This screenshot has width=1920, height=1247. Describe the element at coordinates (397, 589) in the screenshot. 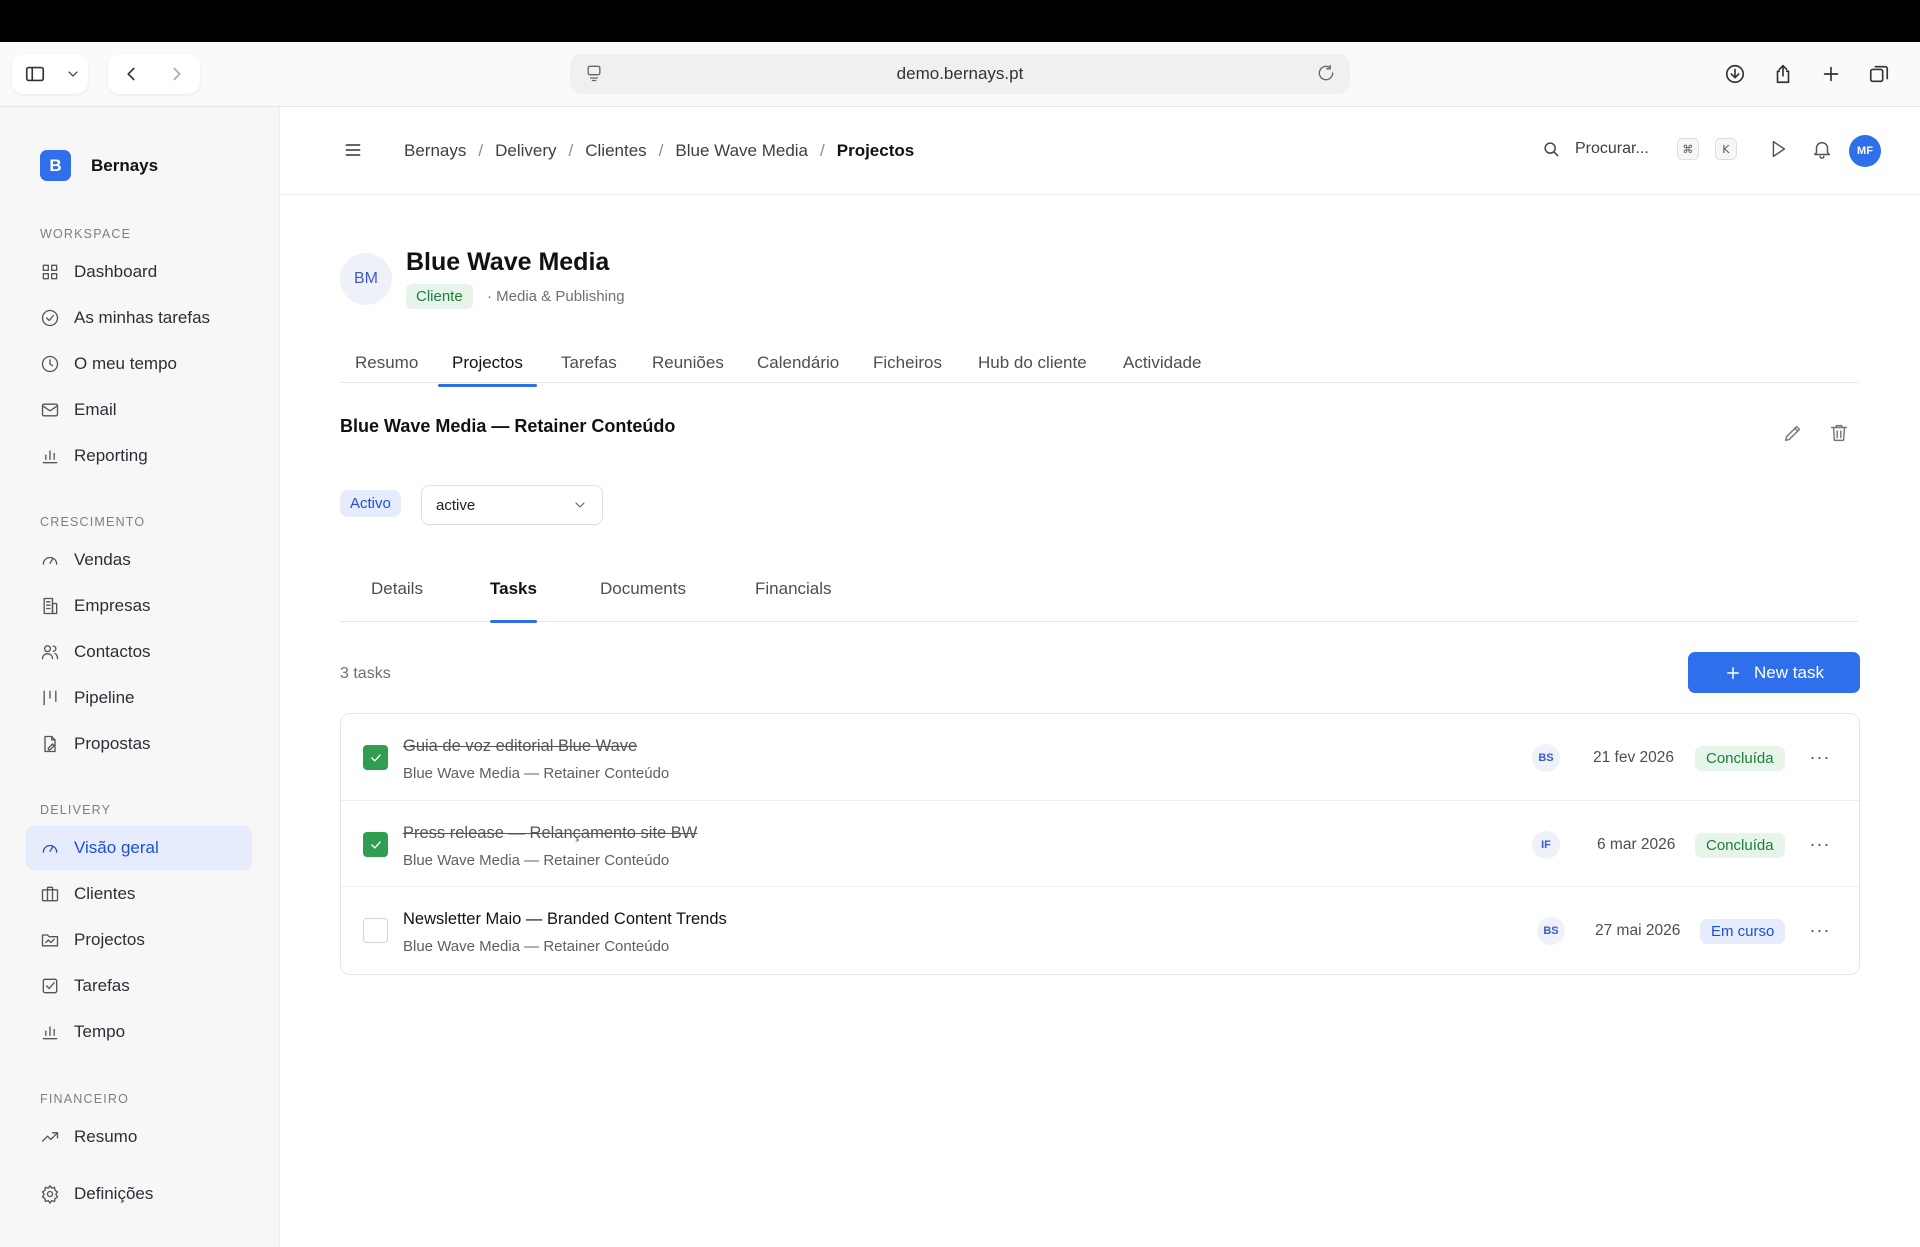

I see `tab-details: Details` at that location.